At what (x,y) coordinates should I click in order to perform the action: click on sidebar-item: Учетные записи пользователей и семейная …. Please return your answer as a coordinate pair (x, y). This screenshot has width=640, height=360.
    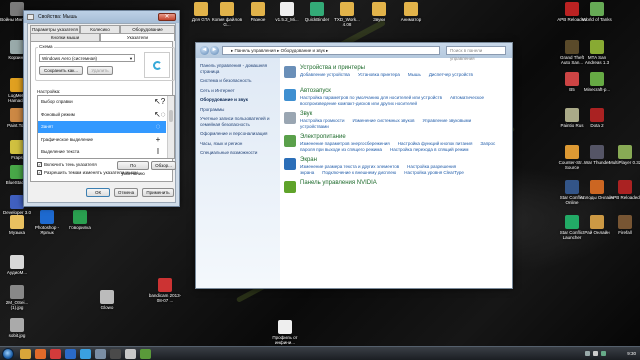
    Looking at the image, I should click on (238, 121).